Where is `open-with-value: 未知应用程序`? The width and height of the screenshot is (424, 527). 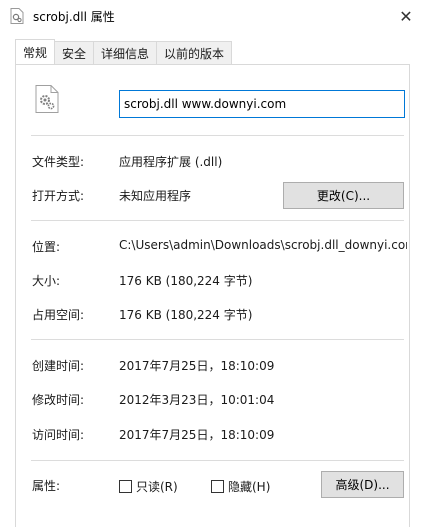
open-with-value: 未知应用程序 is located at coordinates (155, 196).